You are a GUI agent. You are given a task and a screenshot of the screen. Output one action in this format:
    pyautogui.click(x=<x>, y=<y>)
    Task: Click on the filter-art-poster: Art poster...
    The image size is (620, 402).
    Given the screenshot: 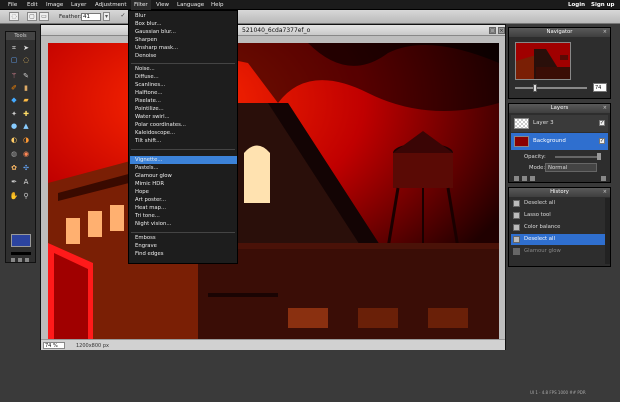 What is the action you would take?
    pyautogui.click(x=150, y=200)
    